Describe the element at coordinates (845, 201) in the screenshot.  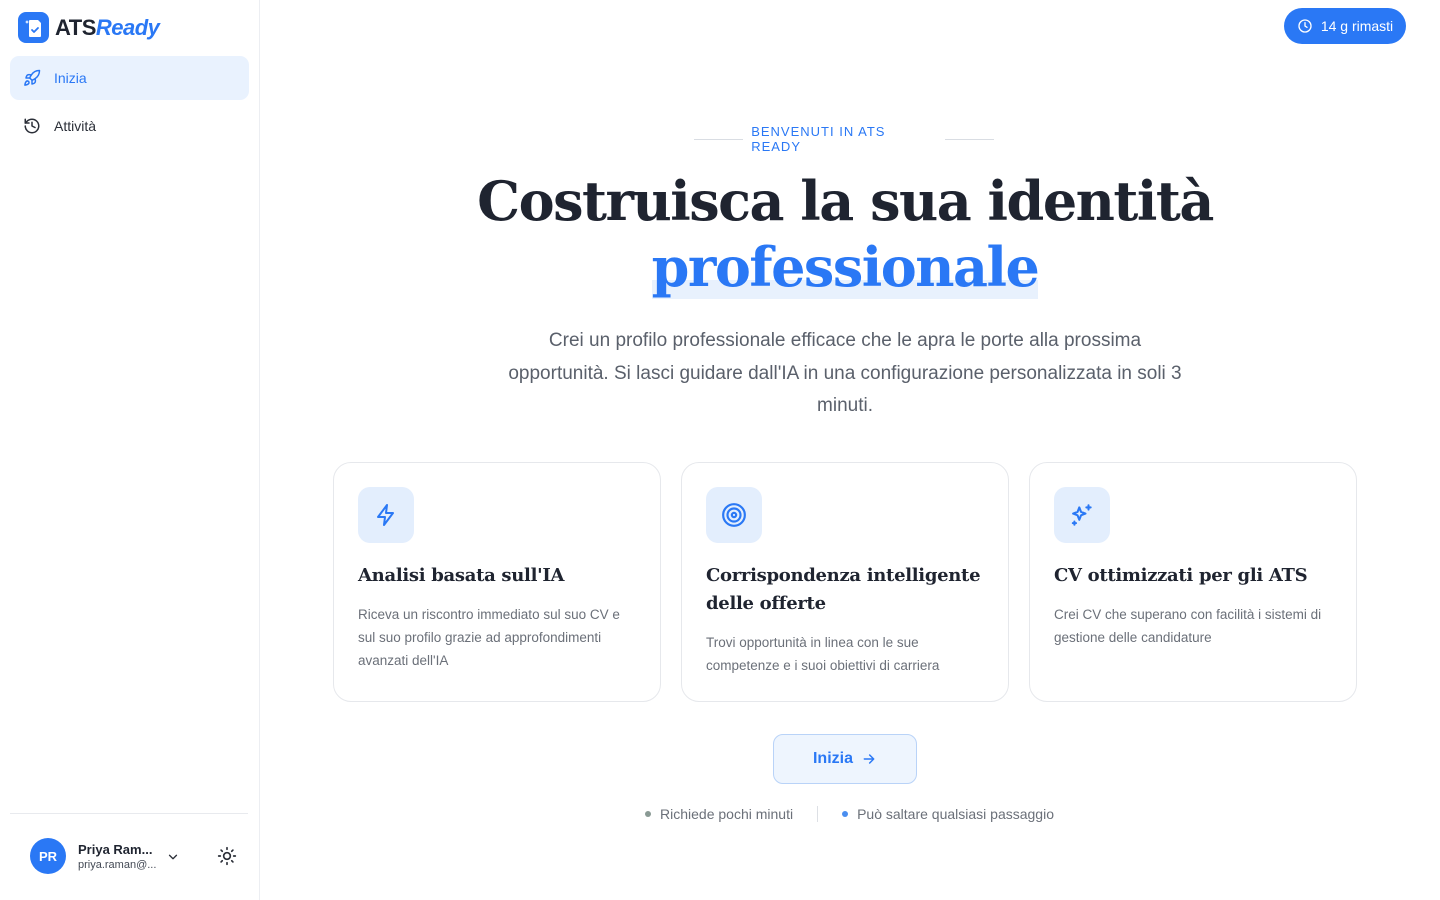
I see `headline-main: Costruisca la sua identità` at that location.